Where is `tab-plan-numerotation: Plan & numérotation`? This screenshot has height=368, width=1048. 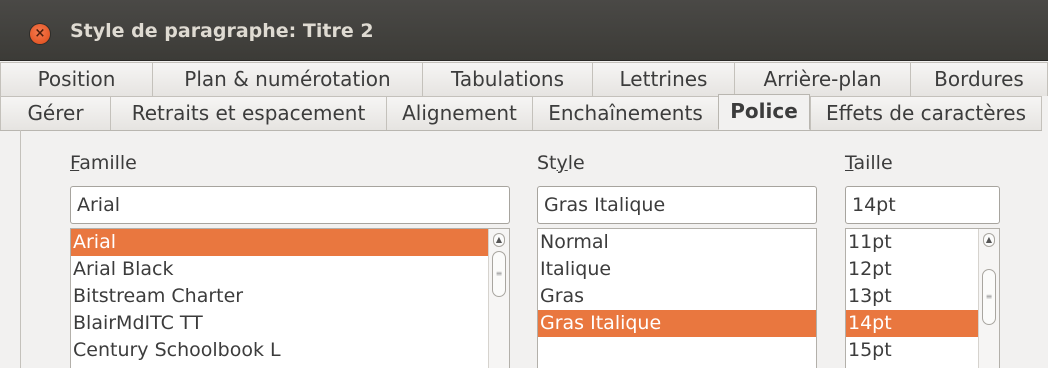
tab-plan-numerotation: Plan & numérotation is located at coordinates (287, 79).